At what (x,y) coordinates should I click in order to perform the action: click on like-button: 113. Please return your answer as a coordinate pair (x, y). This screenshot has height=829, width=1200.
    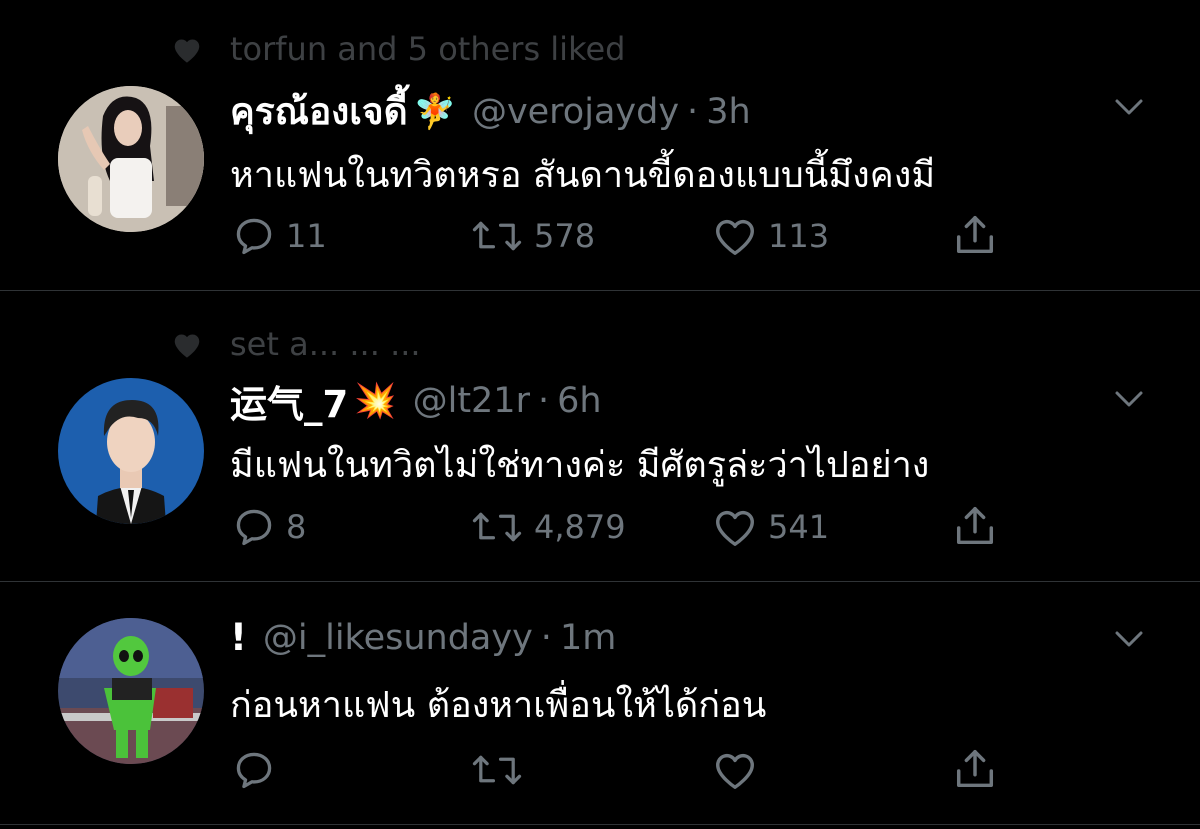
    Looking at the image, I should click on (770, 236).